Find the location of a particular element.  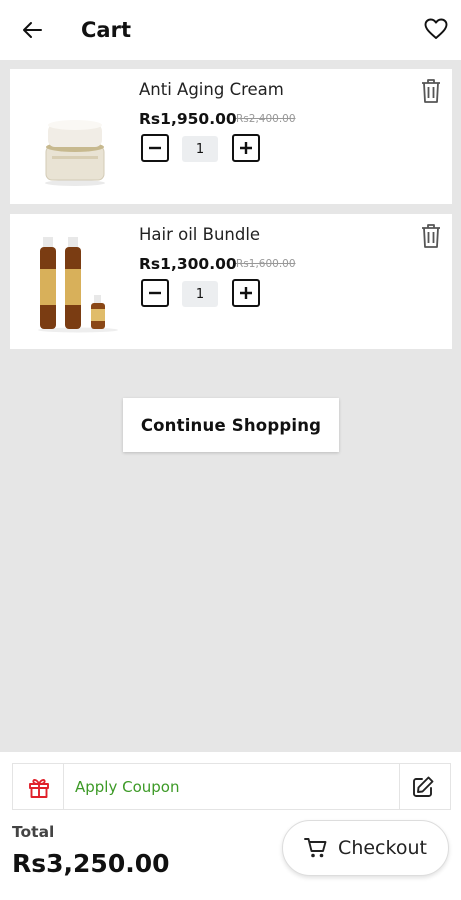

product-old-price: Rs1,600.00 is located at coordinates (266, 264).